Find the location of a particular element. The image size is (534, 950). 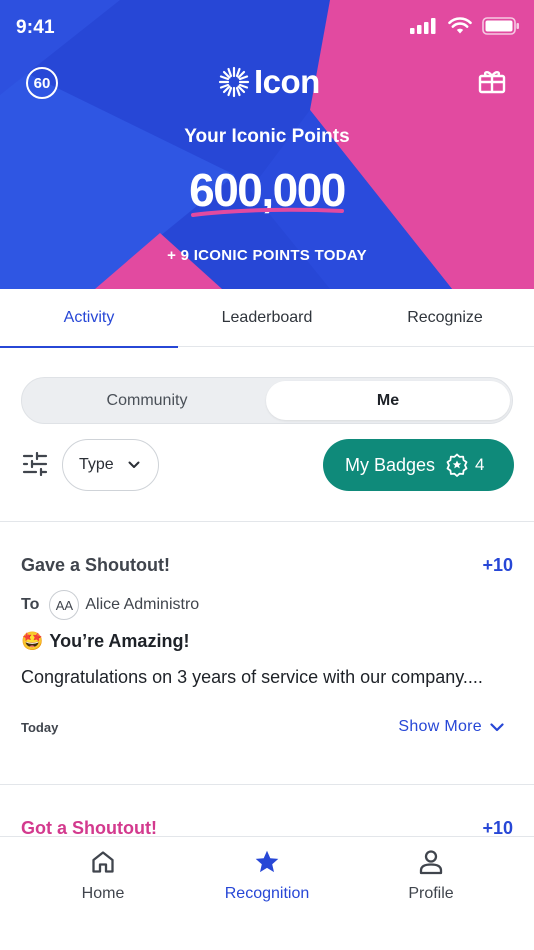

card-date: Today is located at coordinates (40, 727).